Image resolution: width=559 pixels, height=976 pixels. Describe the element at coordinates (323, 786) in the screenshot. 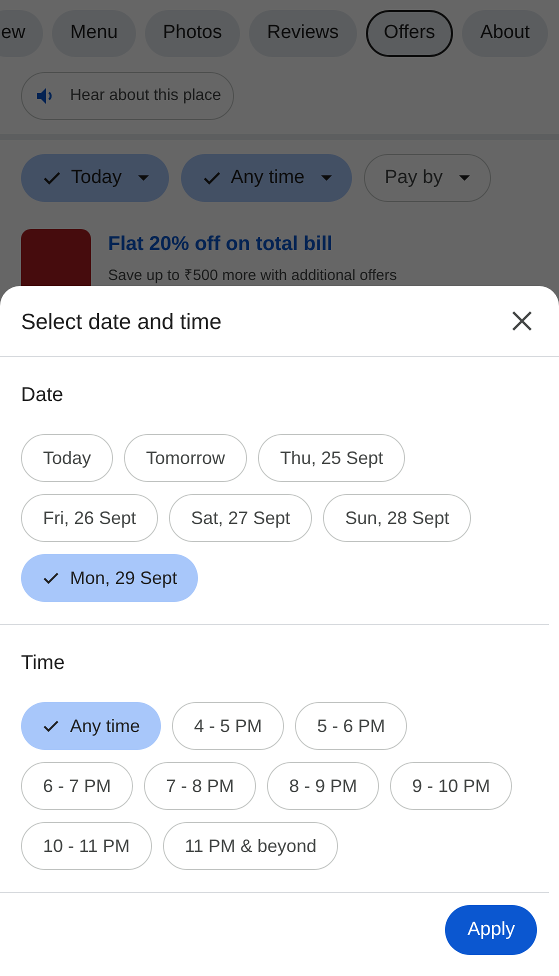

I see `option-chip: 8 - 9 PM` at that location.